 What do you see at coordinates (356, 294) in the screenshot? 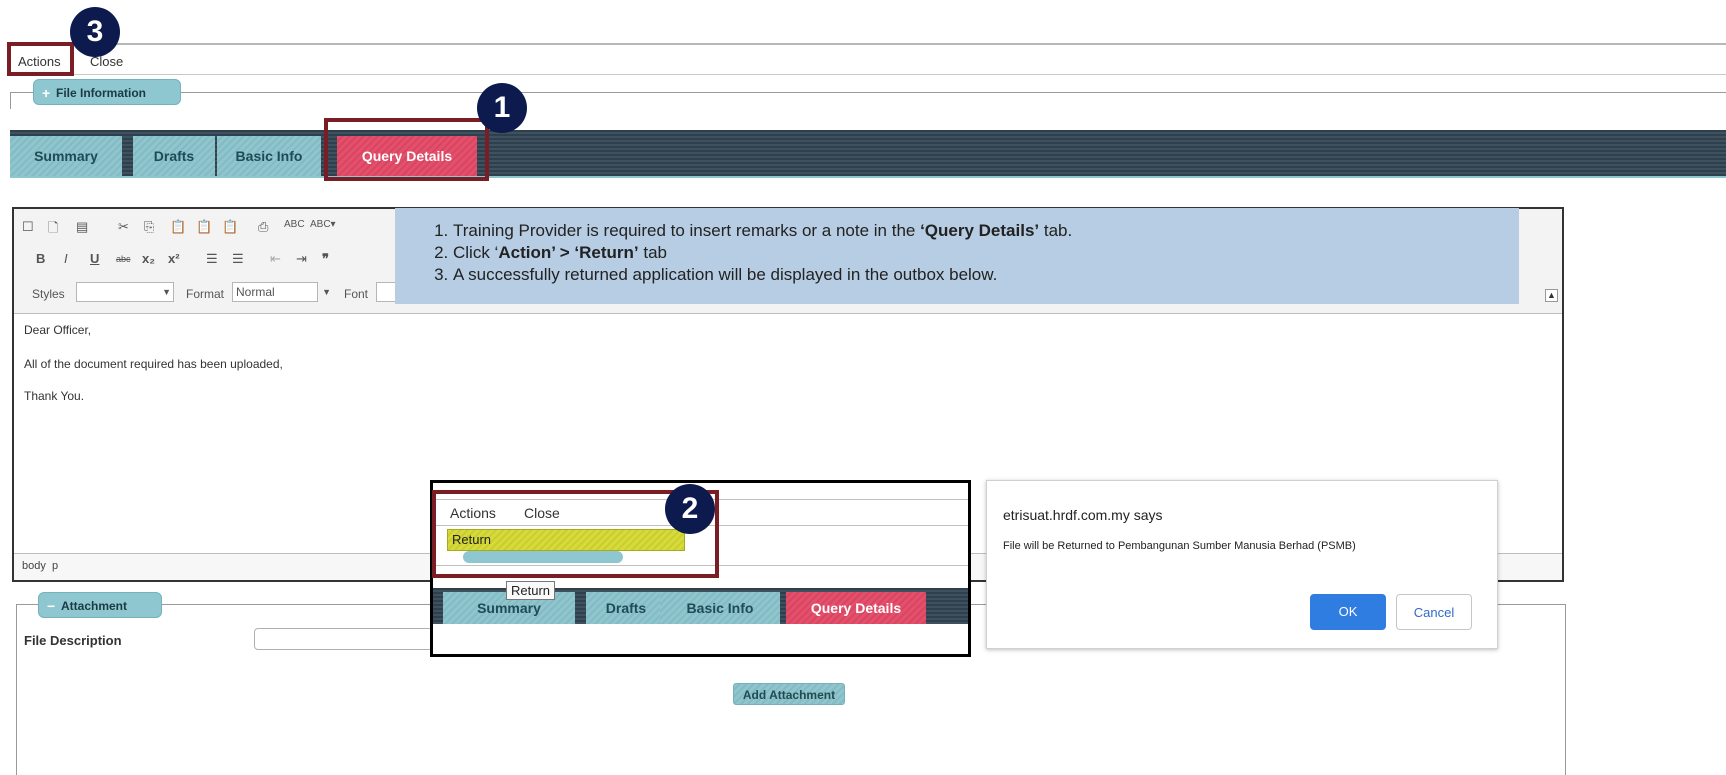
I see `font-label: Font` at bounding box center [356, 294].